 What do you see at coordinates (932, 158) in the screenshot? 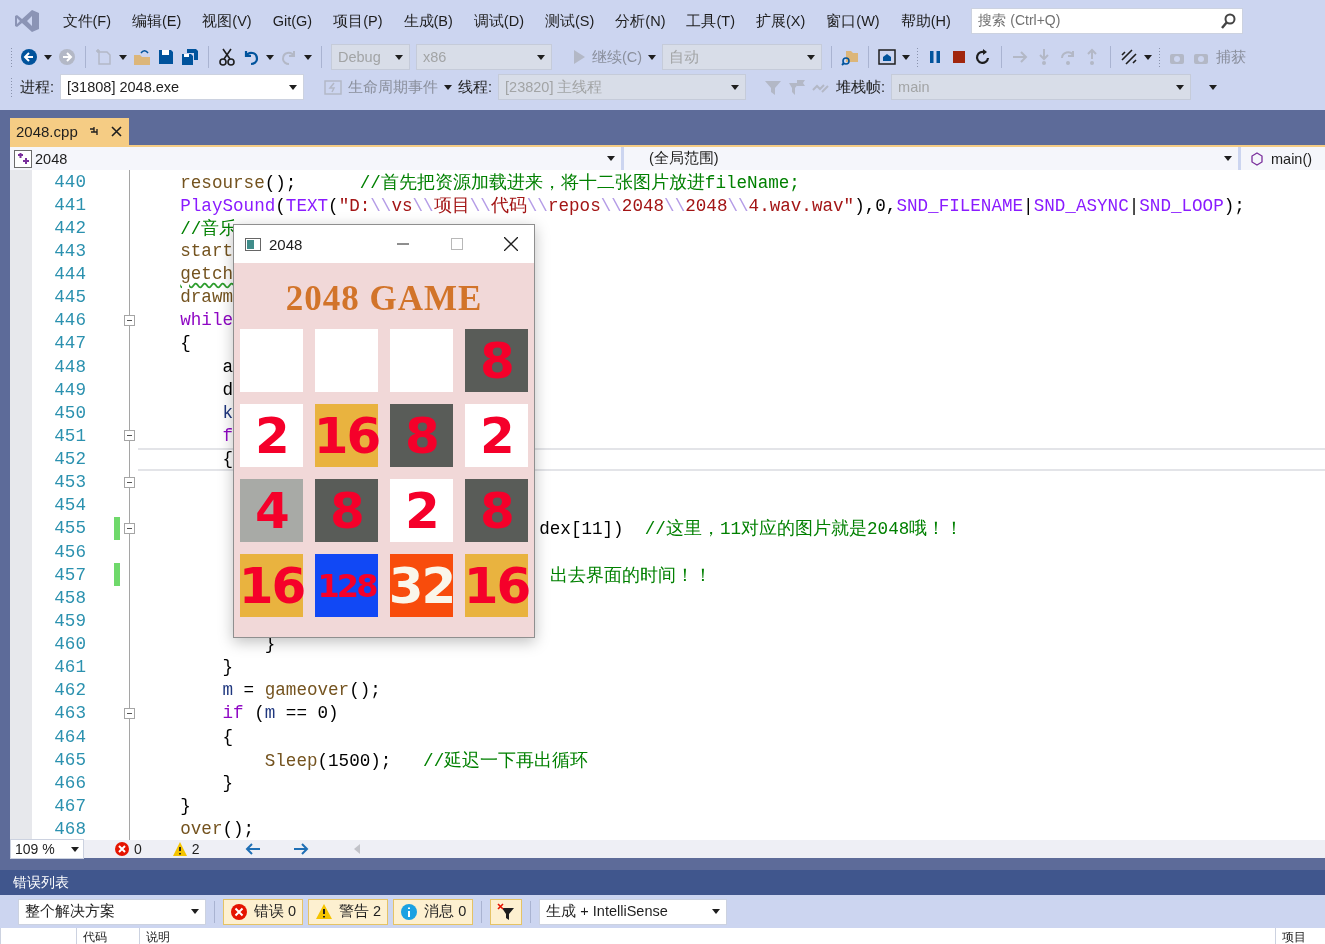
I see `scope-dropdown: (全局范围)` at bounding box center [932, 158].